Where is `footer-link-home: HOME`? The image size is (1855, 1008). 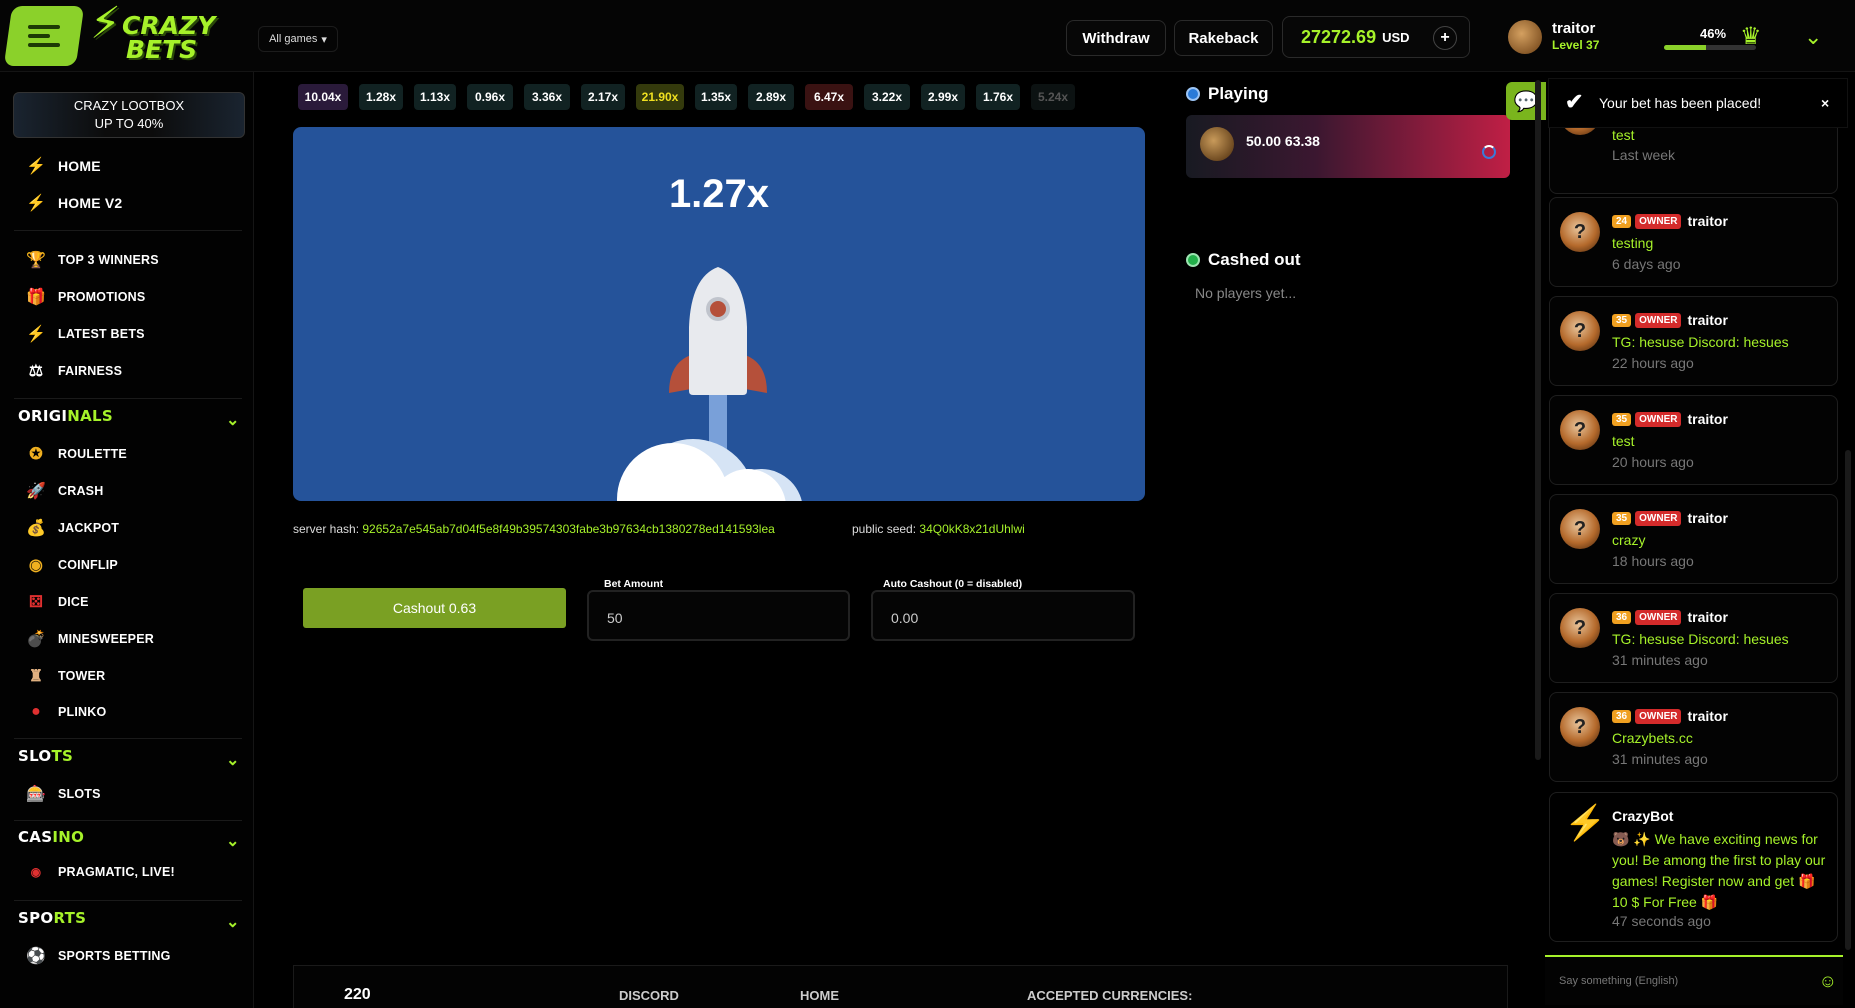
footer-link-home: HOME is located at coordinates (819, 995).